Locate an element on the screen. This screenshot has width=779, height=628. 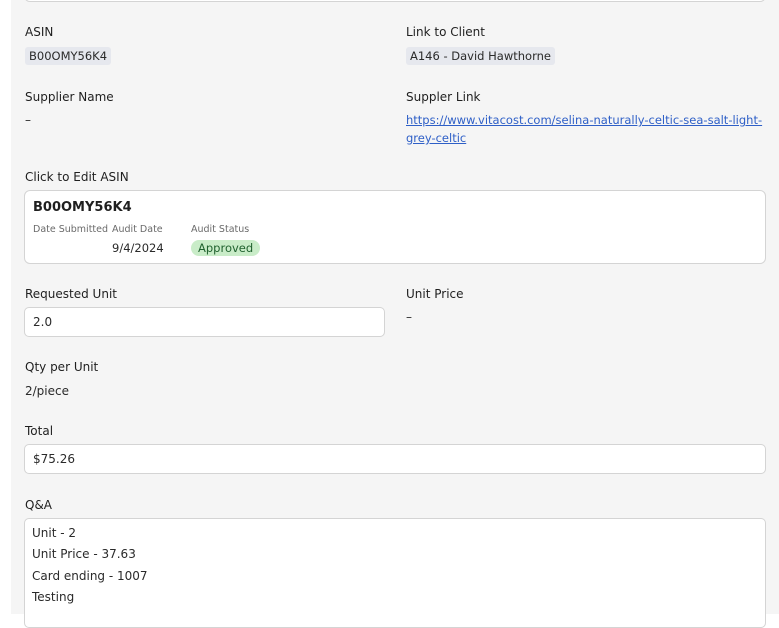
qa-label: Q&A is located at coordinates (39, 505).